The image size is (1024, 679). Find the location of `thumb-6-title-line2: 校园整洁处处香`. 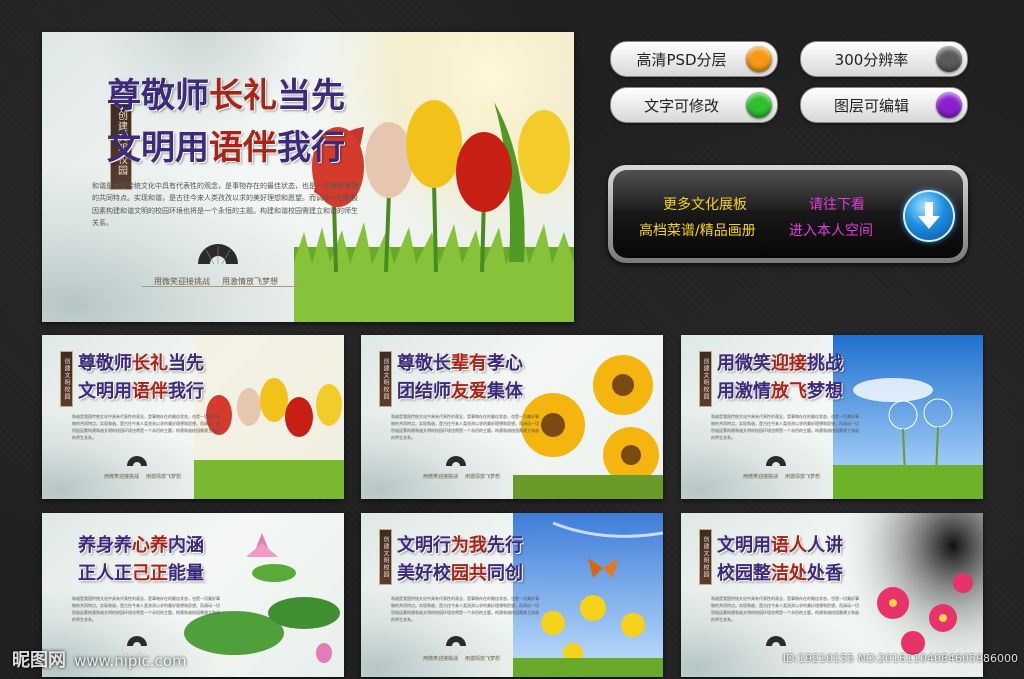

thumb-6-title-line2: 校园整洁处处香 is located at coordinates (780, 573).